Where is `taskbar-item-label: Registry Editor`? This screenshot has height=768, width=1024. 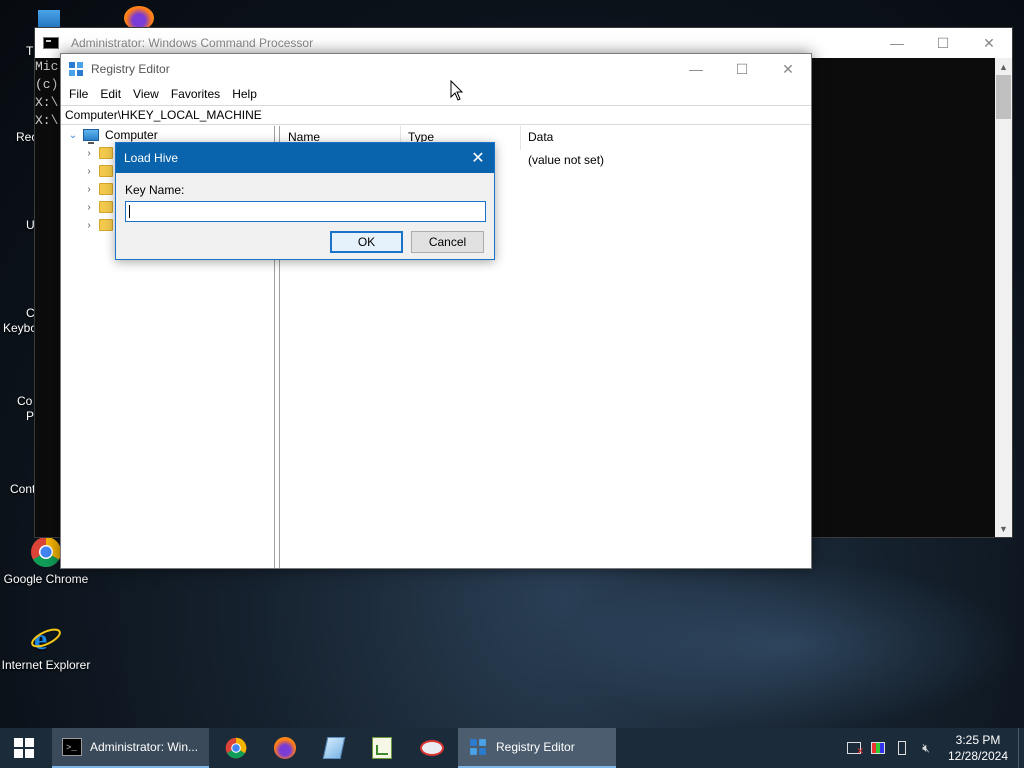
taskbar-item-label: Registry Editor is located at coordinates (535, 747).